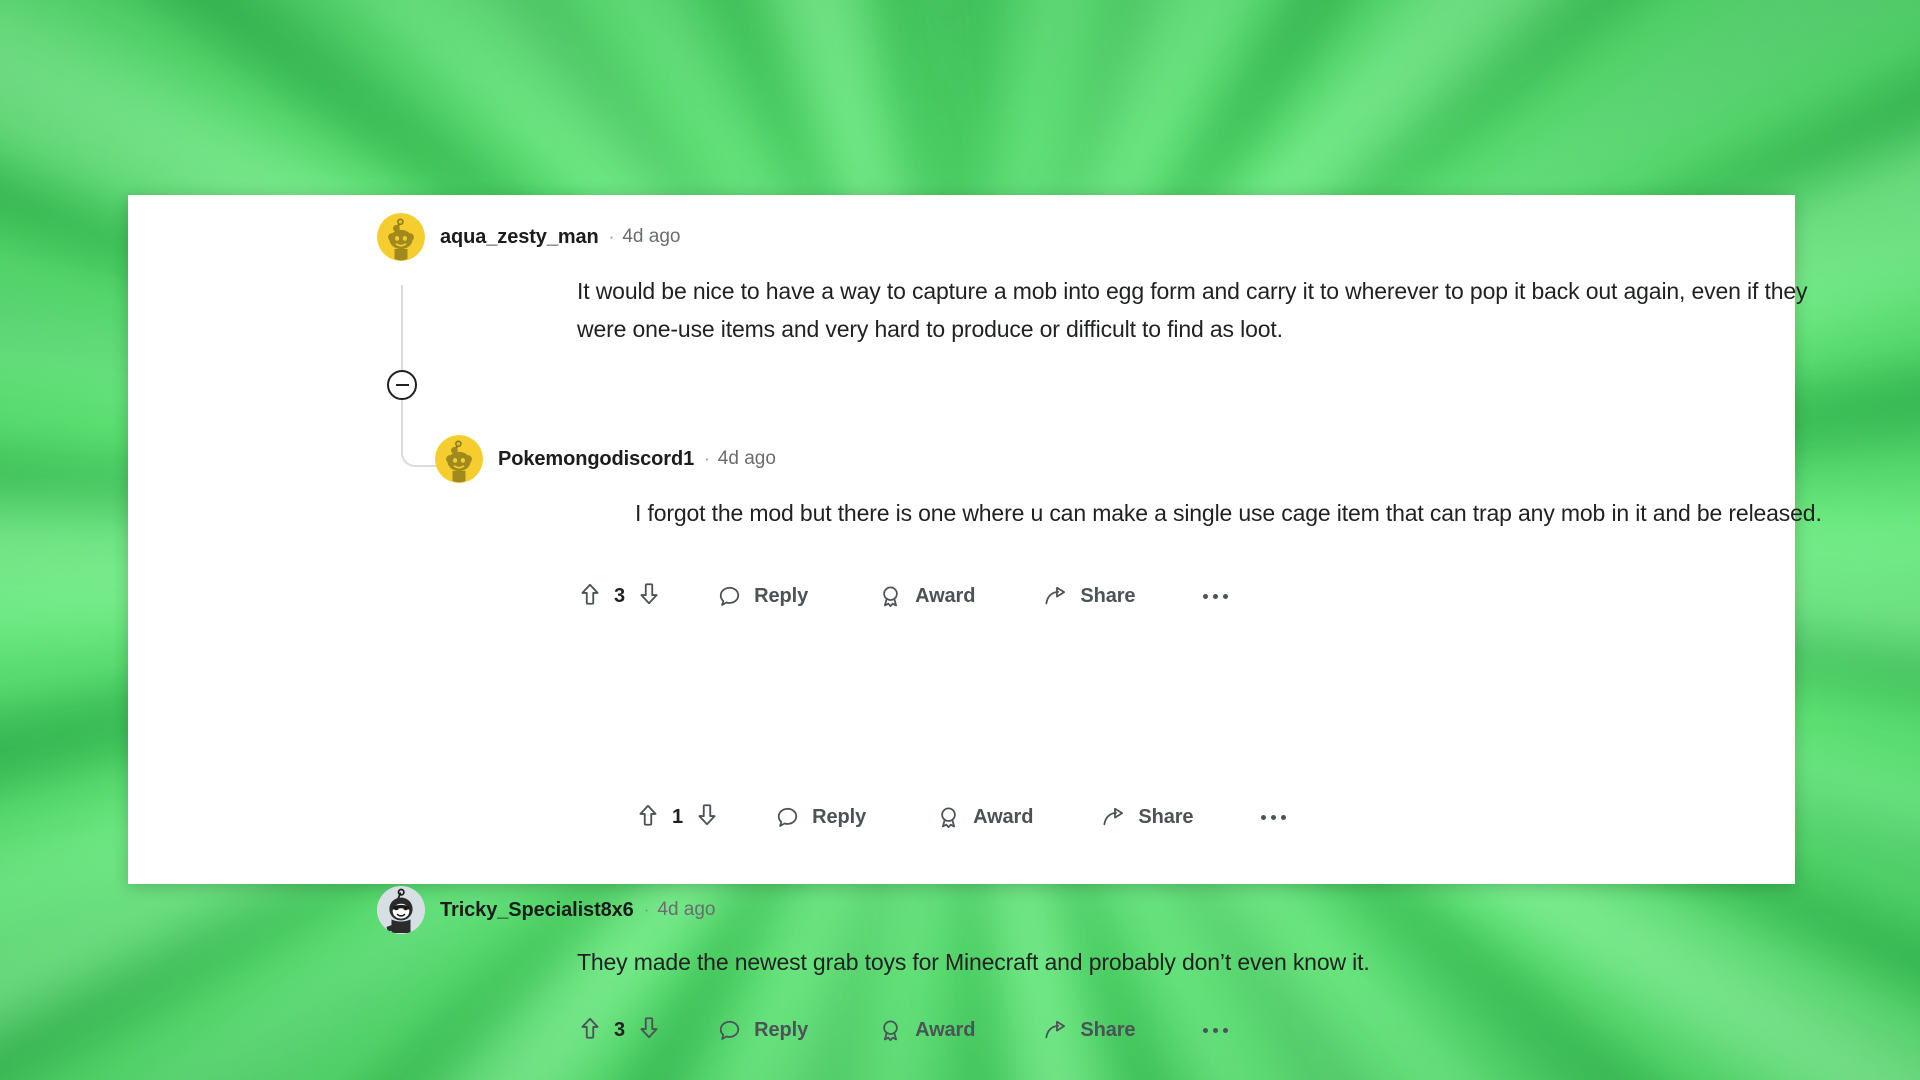  I want to click on comment-header: Pokemongodiscord1 · 4d ago, so click(605, 459).